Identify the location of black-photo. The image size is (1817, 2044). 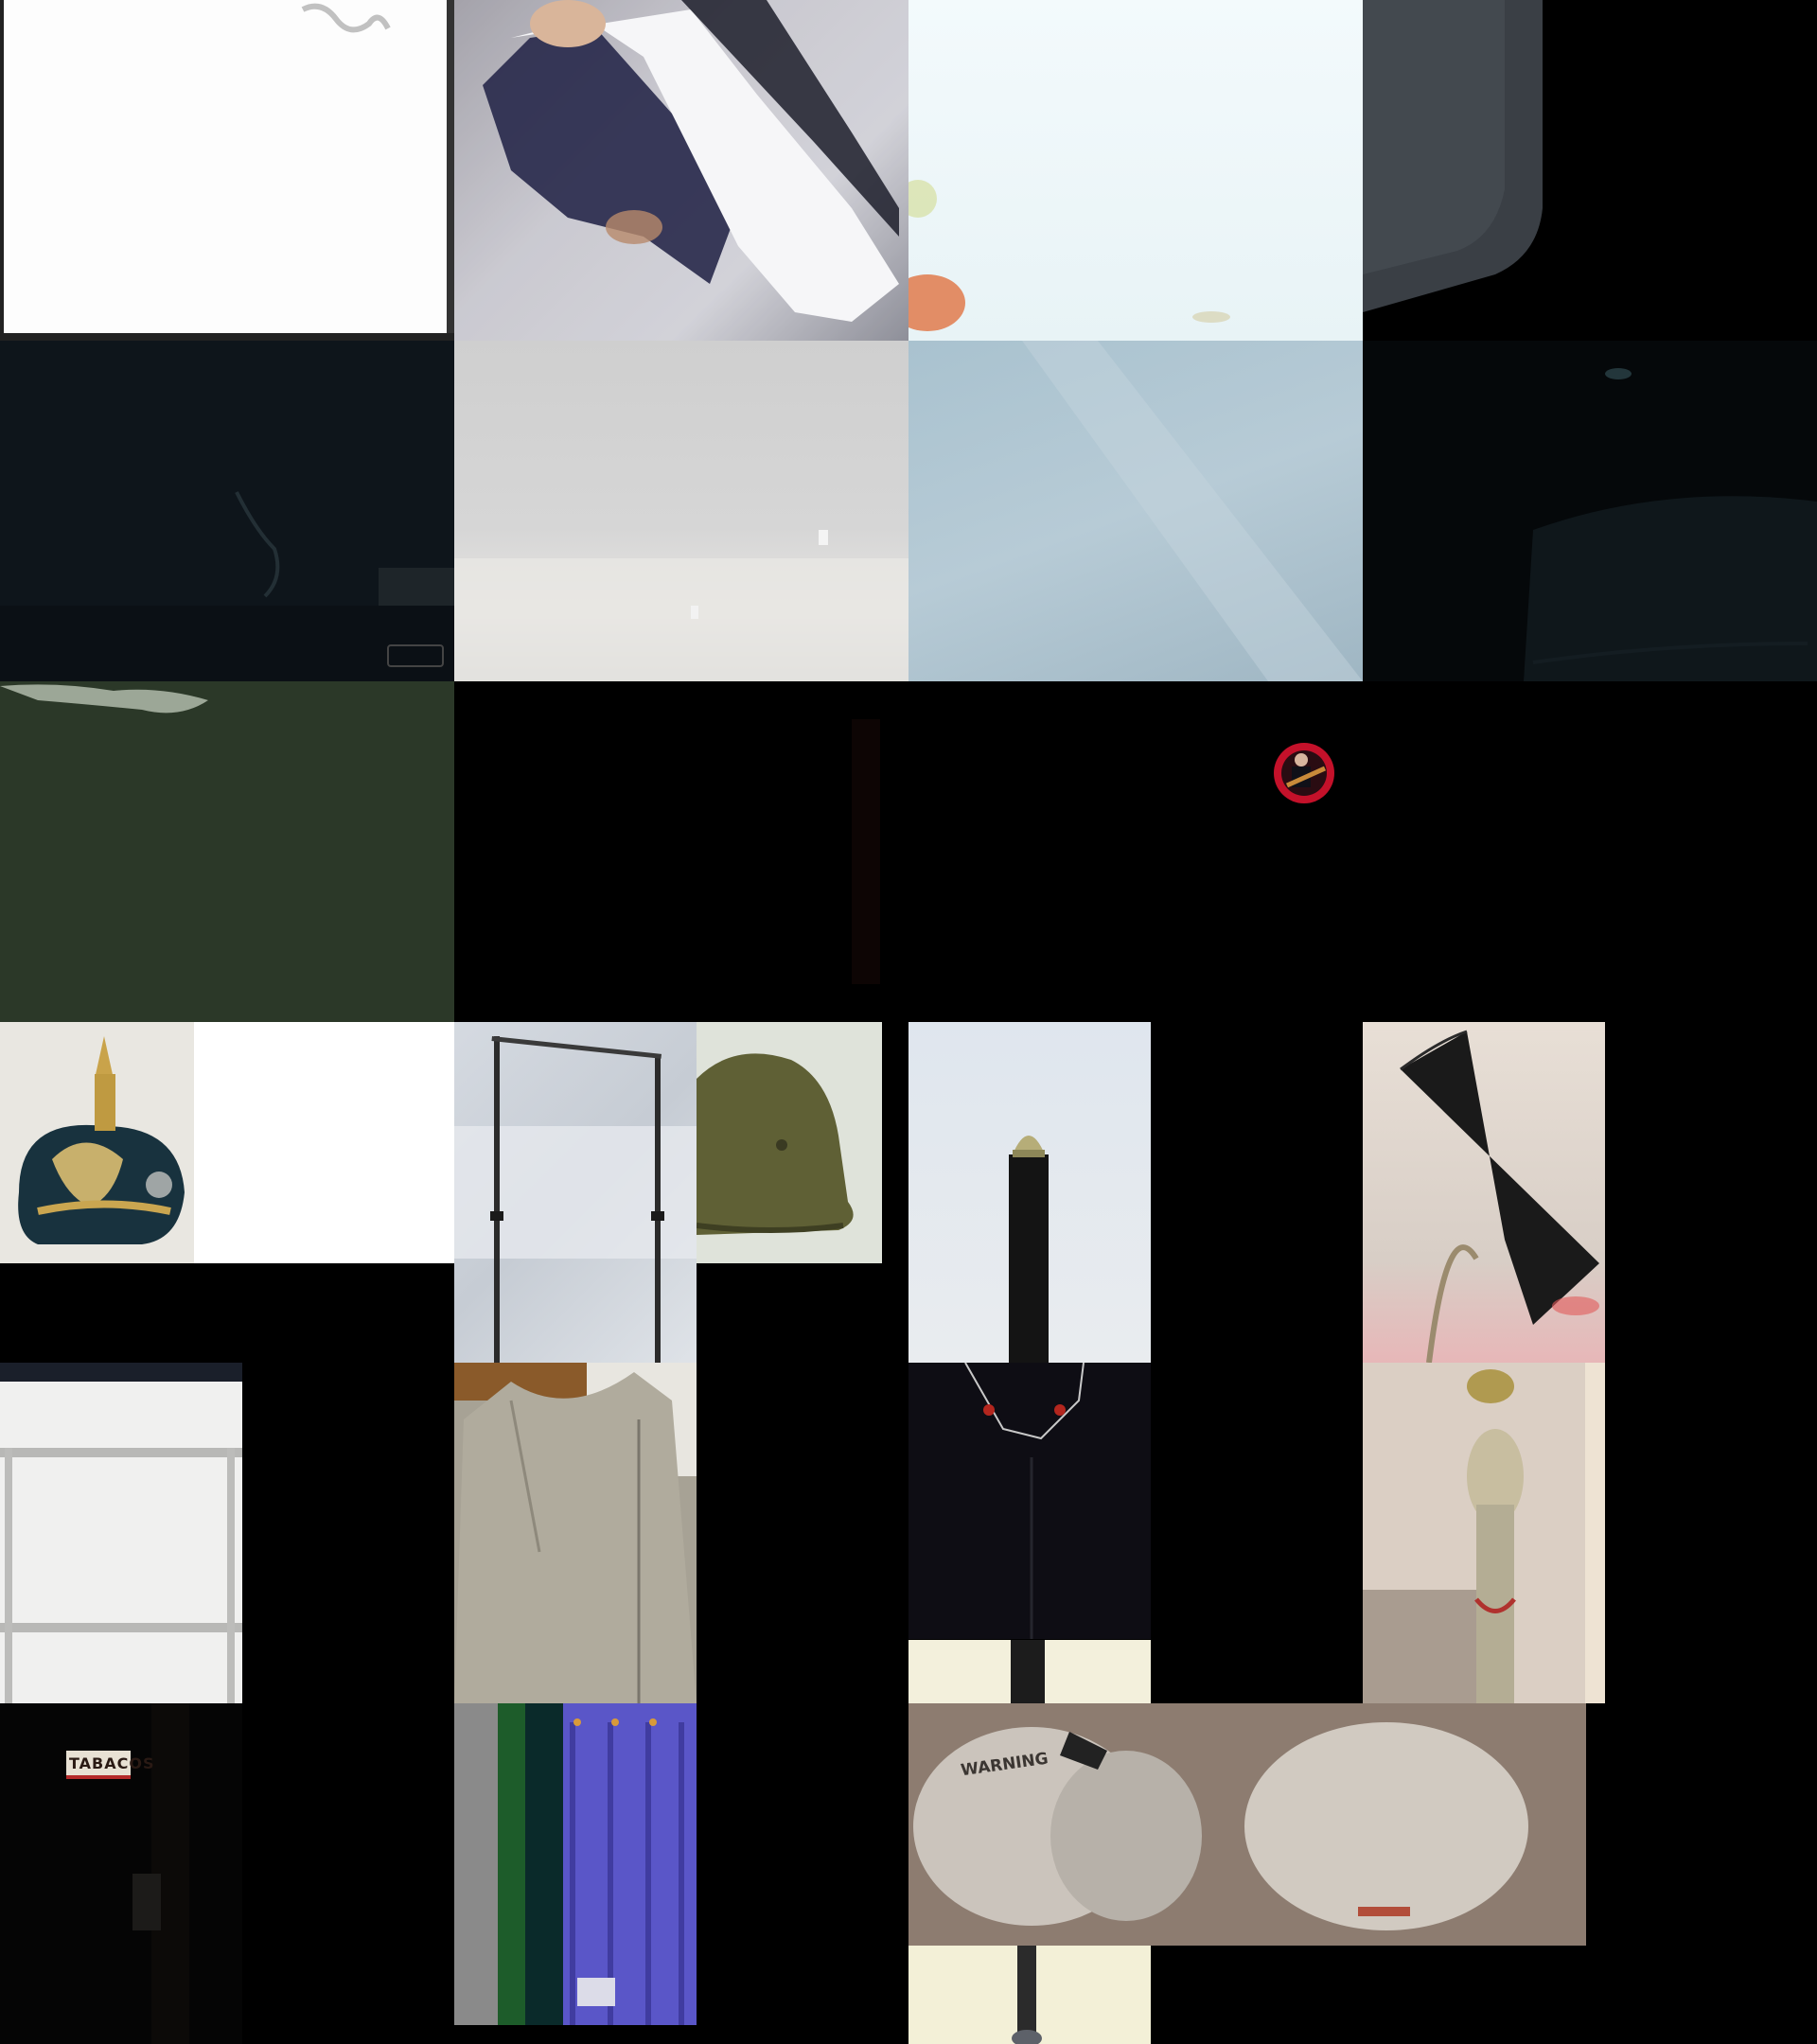
(1590, 851).